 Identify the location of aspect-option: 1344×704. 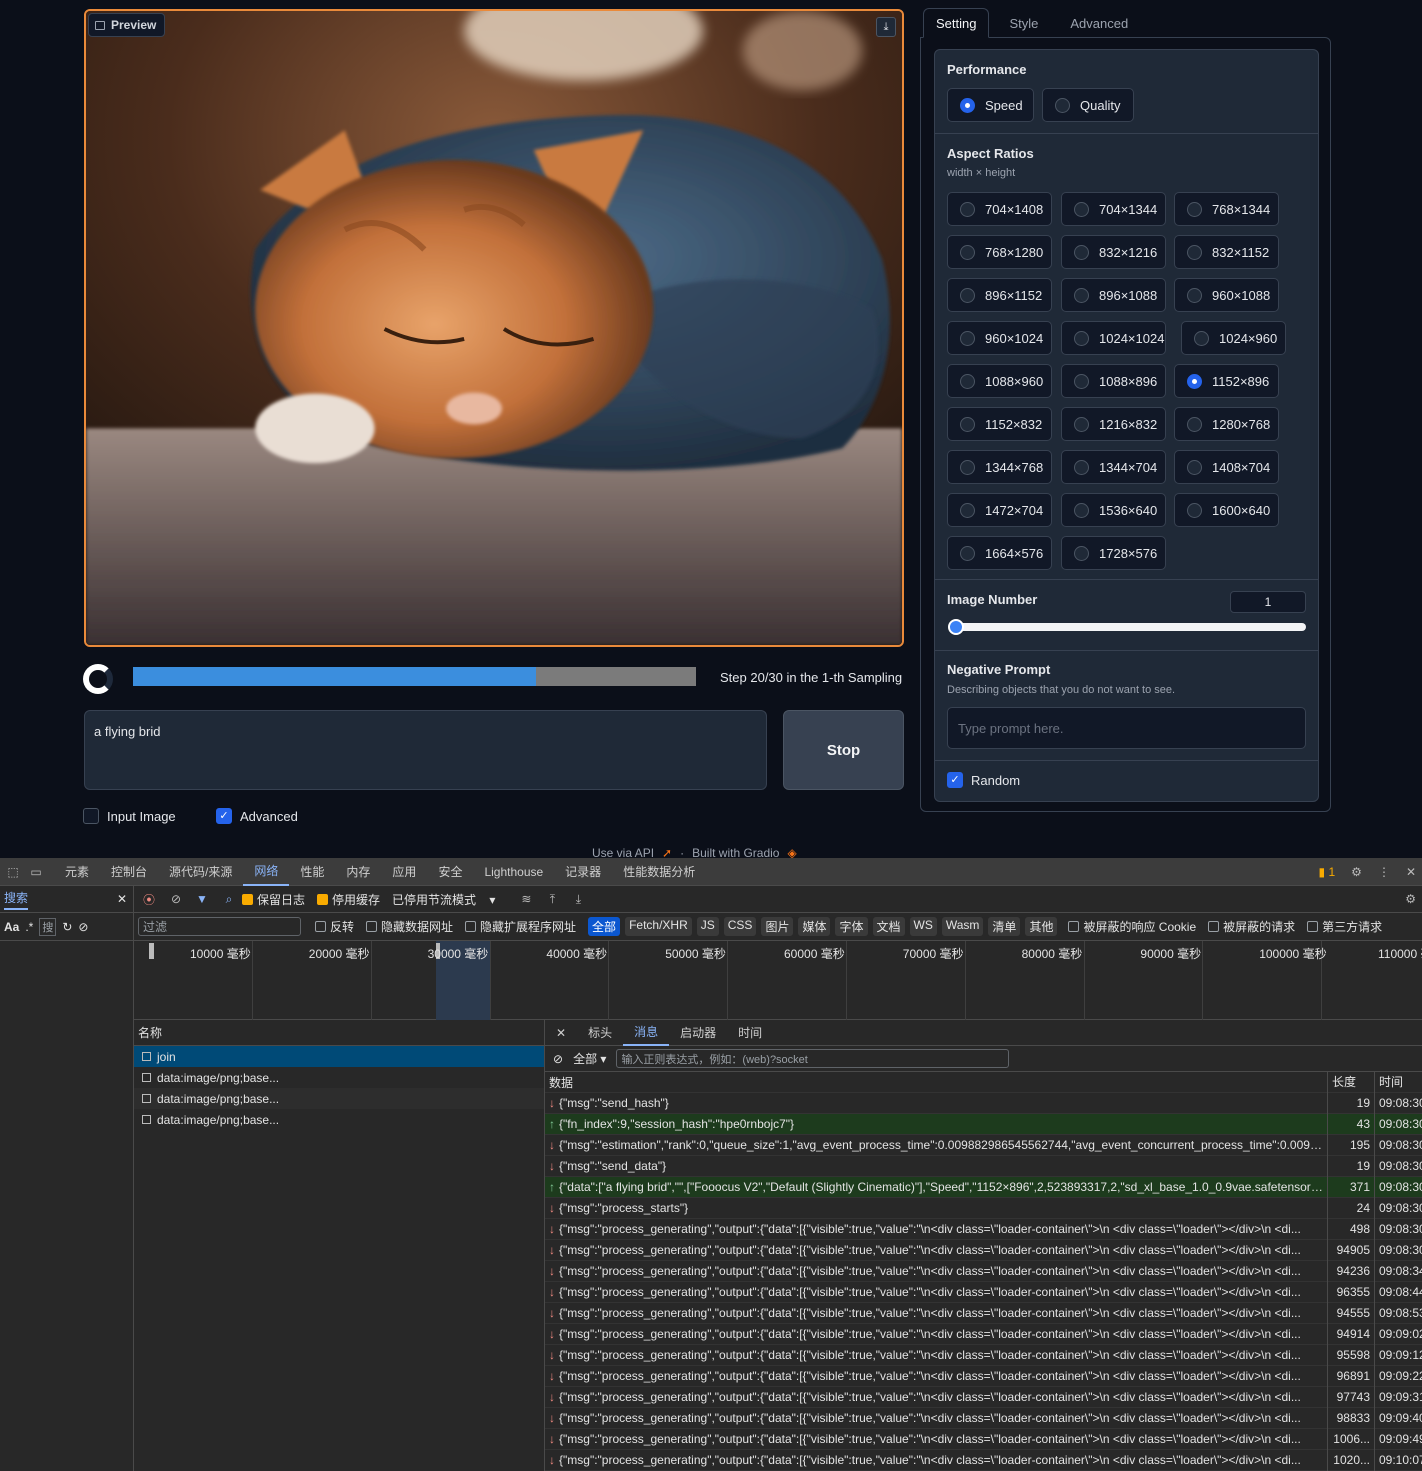
(1113, 467).